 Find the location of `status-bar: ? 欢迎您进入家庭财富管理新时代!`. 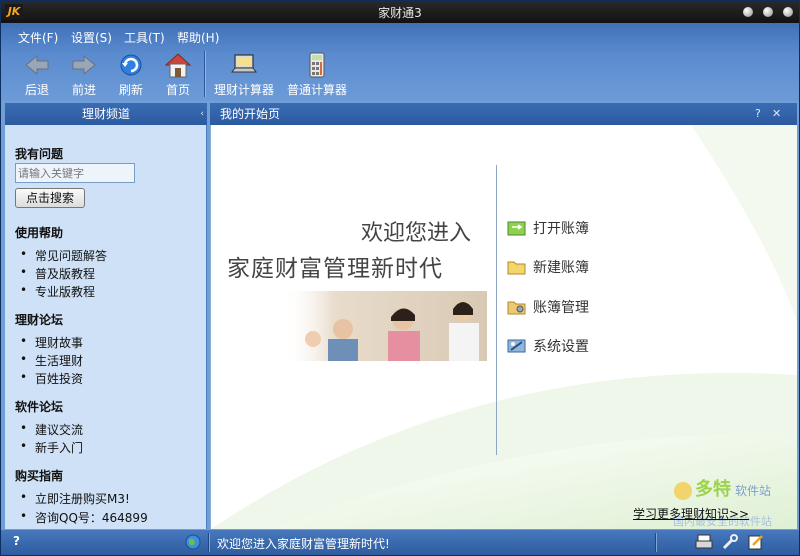

status-bar: ? 欢迎您进入家庭财富管理新时代! is located at coordinates (400, 542).